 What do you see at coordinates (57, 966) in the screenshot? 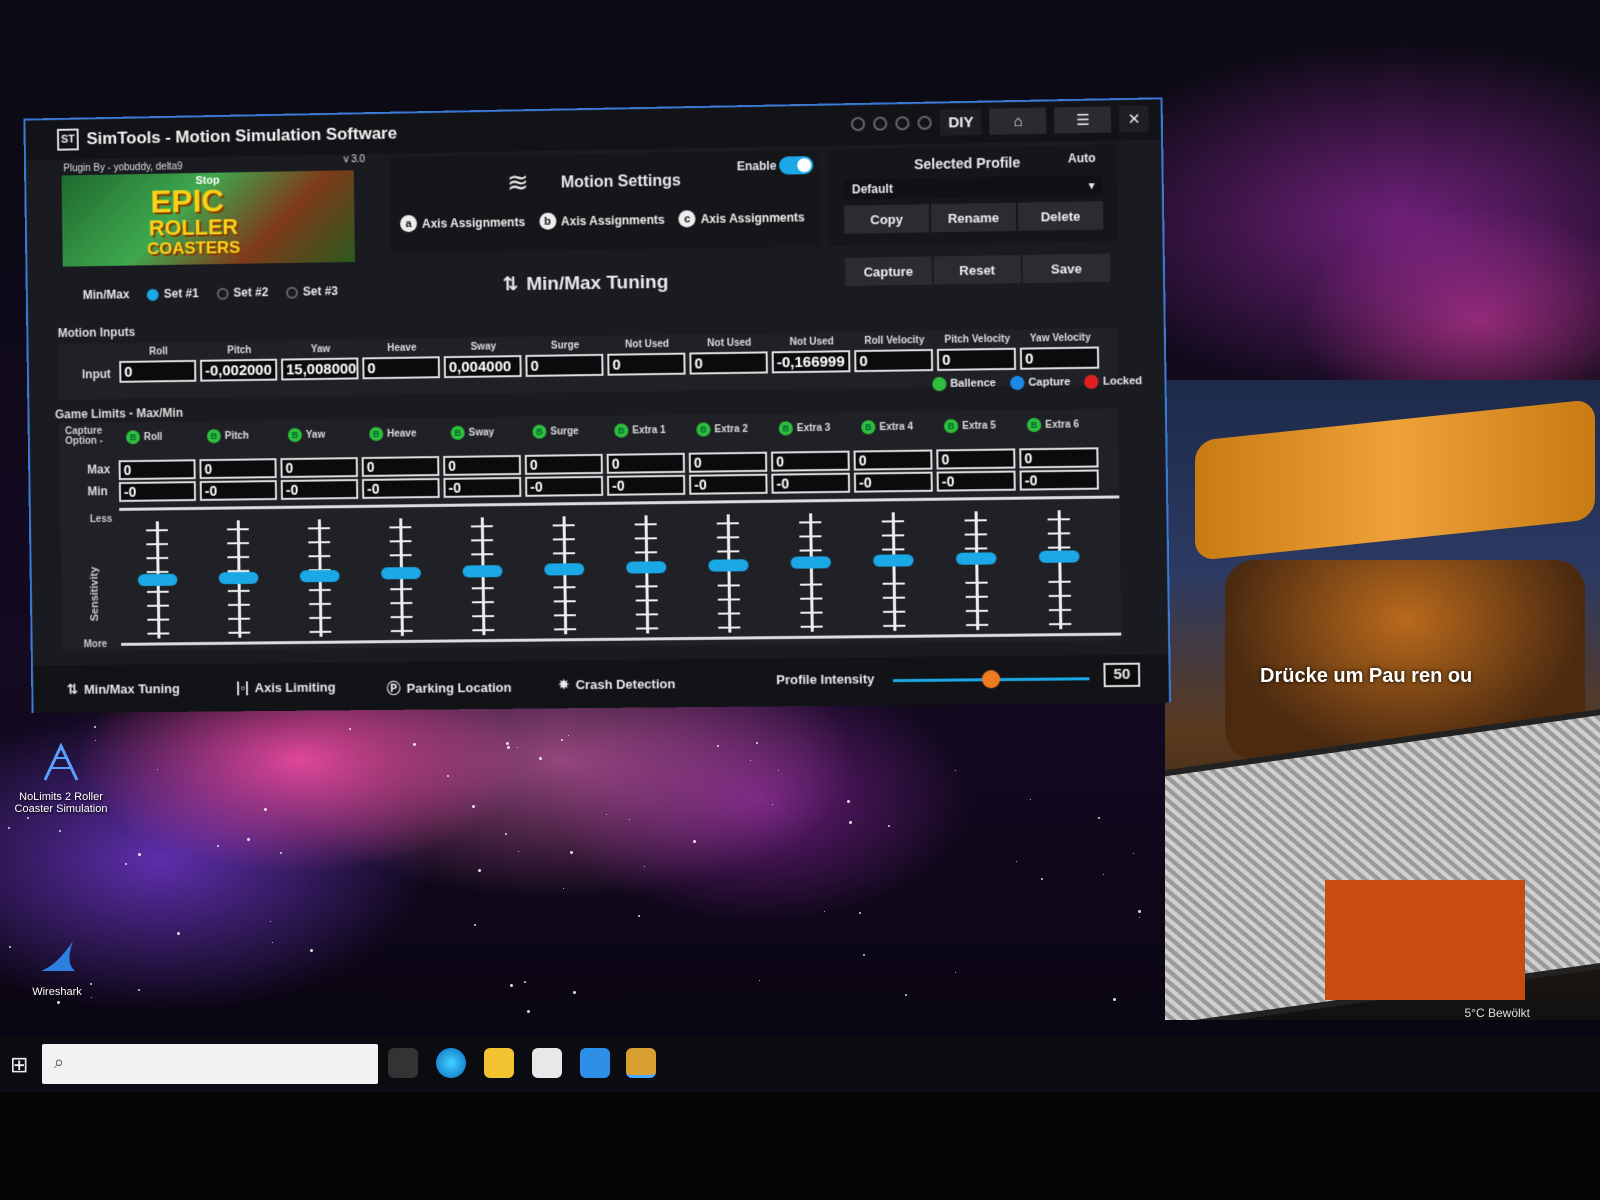
I see `desktop-icon-wireshark: Wireshark` at bounding box center [57, 966].